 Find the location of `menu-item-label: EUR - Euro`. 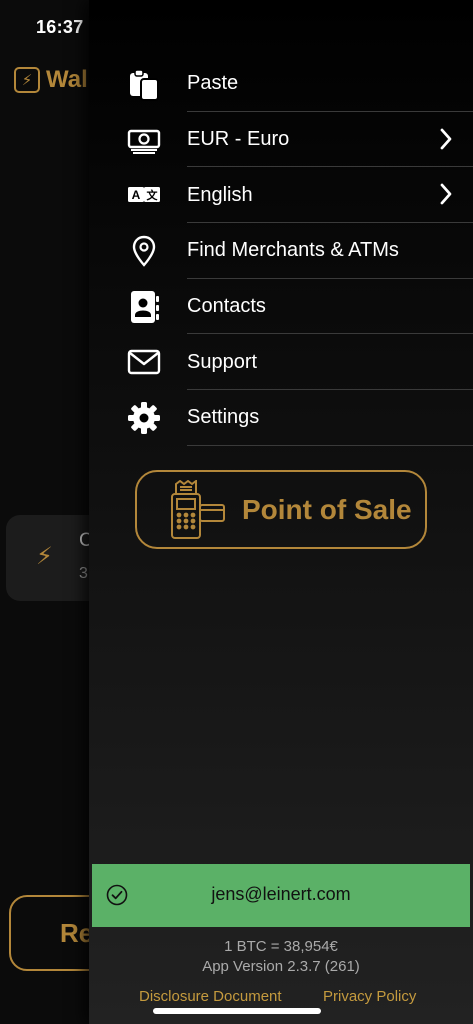

menu-item-label: EUR - Euro is located at coordinates (238, 139).